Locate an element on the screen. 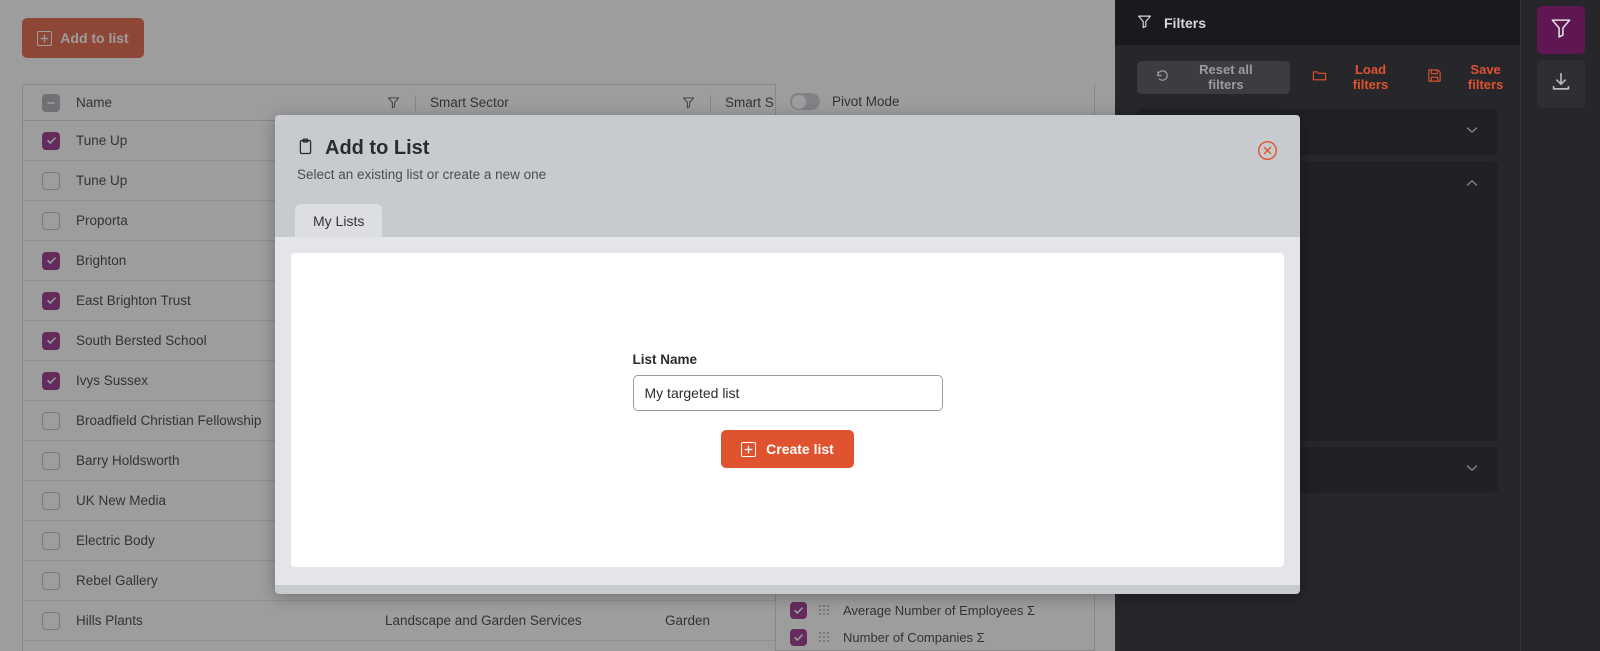 The height and width of the screenshot is (651, 1600). reset-all-filters-label: Reset all filters is located at coordinates (1226, 77).